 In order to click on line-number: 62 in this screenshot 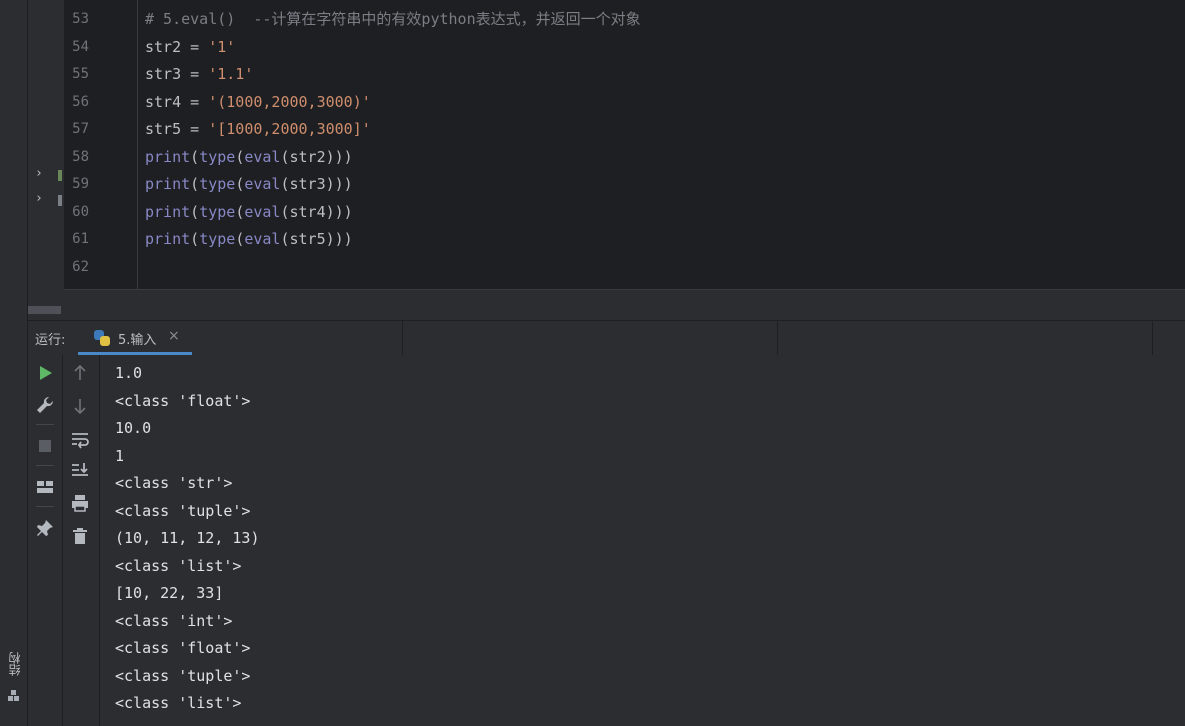, I will do `click(80, 266)`.